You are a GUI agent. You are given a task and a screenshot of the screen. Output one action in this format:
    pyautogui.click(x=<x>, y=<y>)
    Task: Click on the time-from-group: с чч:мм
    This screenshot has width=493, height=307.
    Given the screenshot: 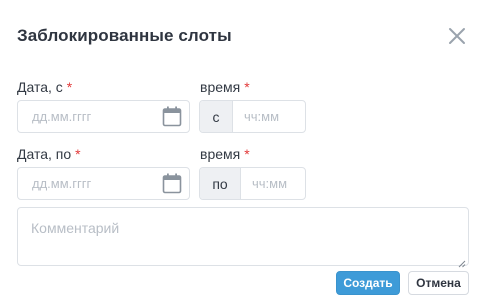 What is the action you would take?
    pyautogui.click(x=252, y=116)
    